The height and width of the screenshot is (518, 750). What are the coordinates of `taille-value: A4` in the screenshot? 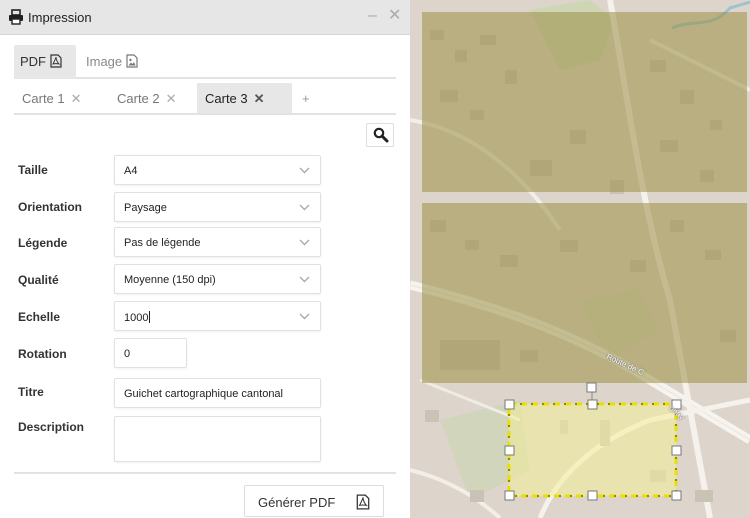 It's located at (131, 171).